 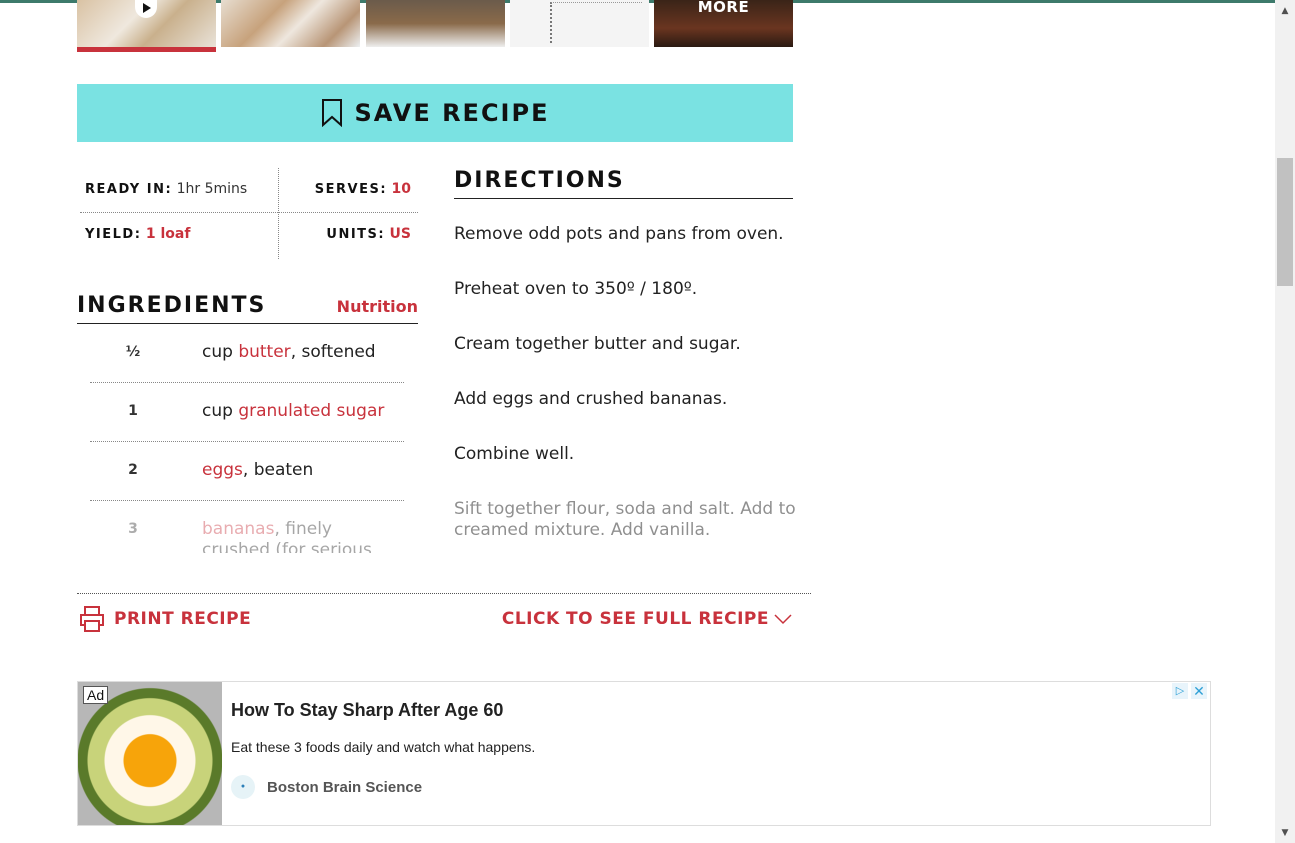 I want to click on directions-header: DIRECTIONS, so click(x=623, y=183).